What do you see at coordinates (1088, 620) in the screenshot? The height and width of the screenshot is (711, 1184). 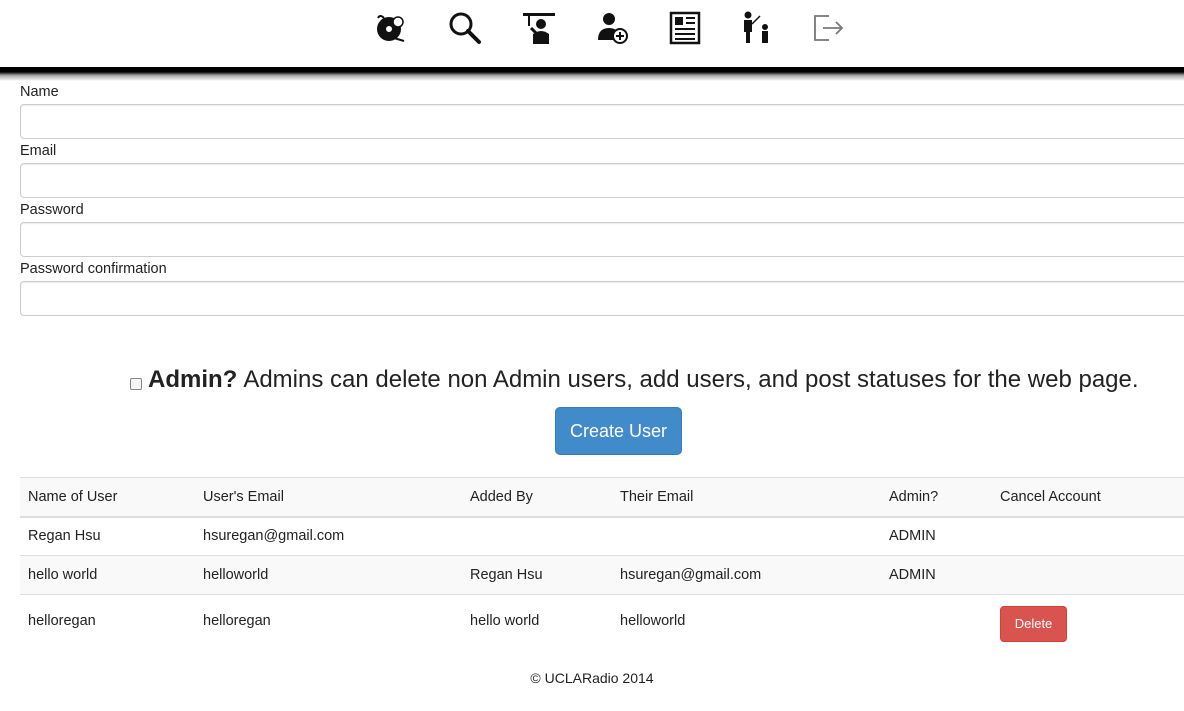 I see `cell-cancel: Delete` at bounding box center [1088, 620].